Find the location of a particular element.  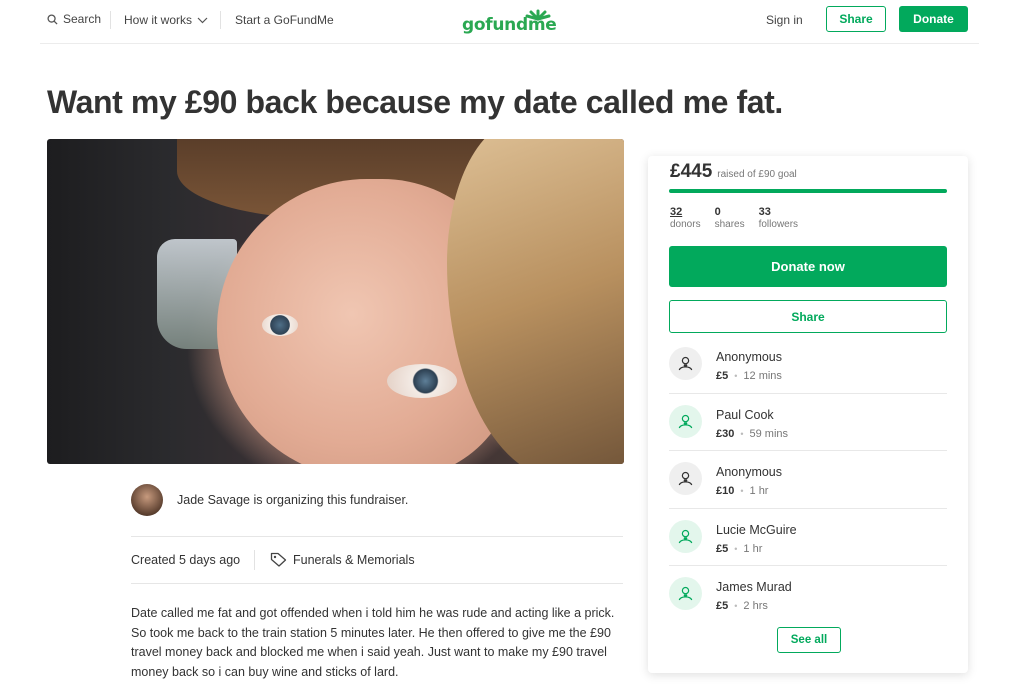

donation-meta: £30 • 59 mins is located at coordinates (752, 434).